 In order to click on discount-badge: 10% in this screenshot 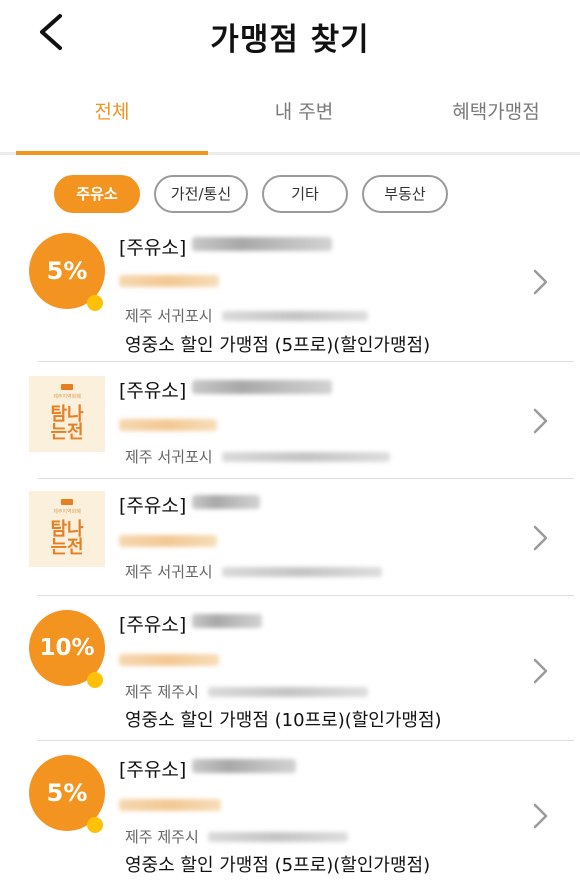, I will do `click(67, 649)`.